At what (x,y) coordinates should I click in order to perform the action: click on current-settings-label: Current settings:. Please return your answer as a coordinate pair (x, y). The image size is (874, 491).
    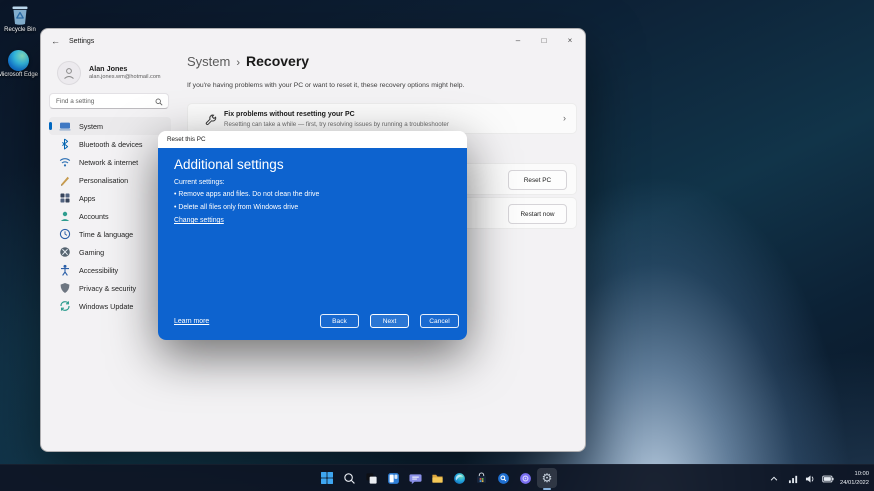
    Looking at the image, I should click on (199, 182).